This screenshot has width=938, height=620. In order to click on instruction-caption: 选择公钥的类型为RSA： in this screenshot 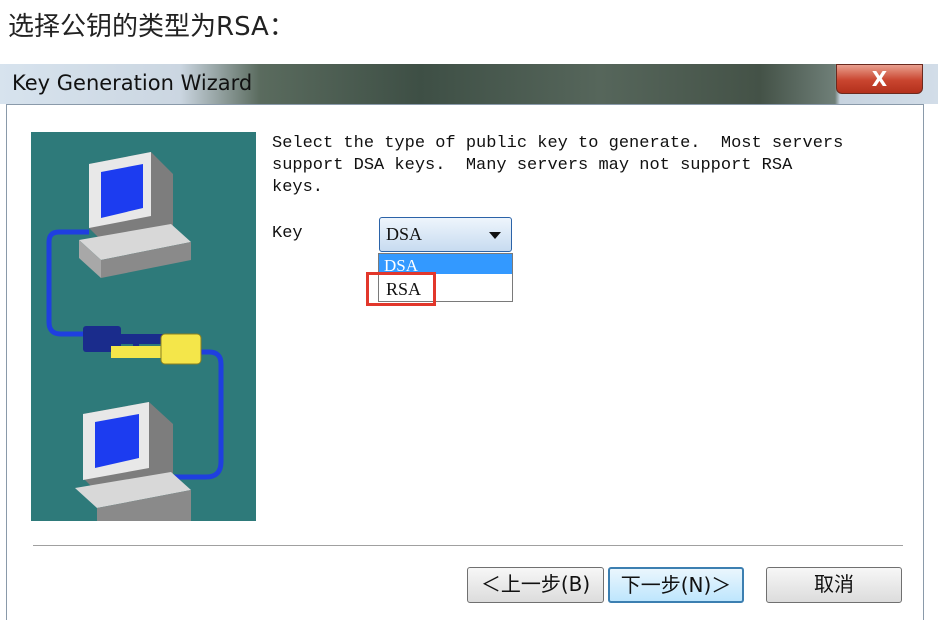, I will do `click(151, 27)`.